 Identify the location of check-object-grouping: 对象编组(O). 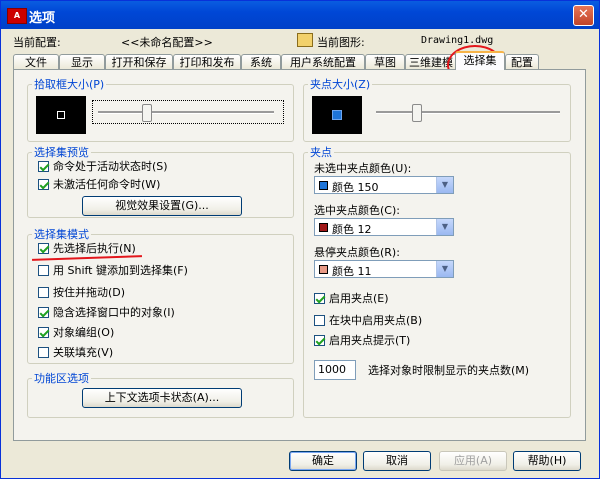
(76, 333).